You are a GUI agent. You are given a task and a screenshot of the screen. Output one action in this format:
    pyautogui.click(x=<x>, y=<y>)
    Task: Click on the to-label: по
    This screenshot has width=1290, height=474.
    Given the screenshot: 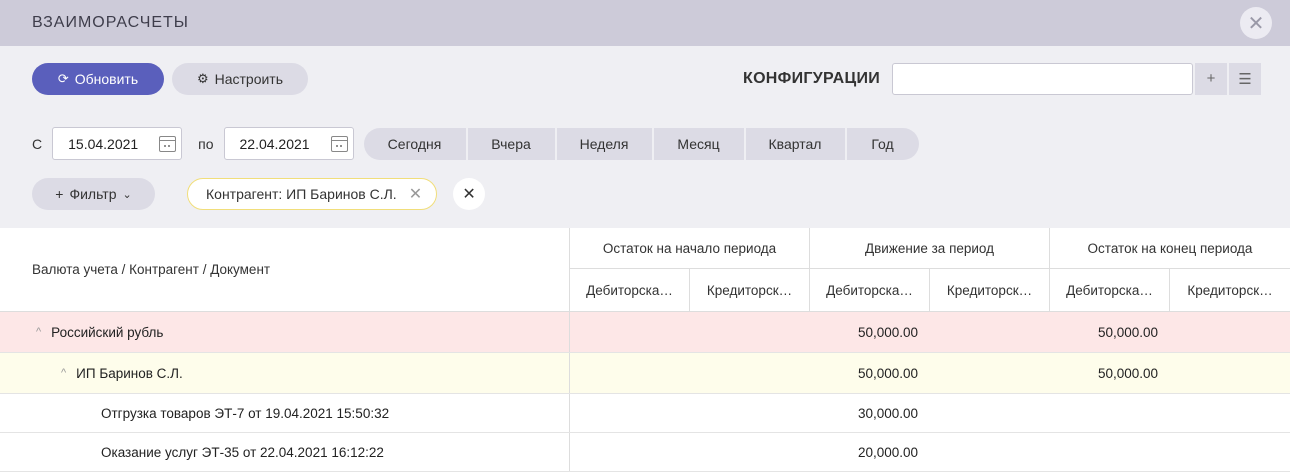 What is the action you would take?
    pyautogui.click(x=206, y=143)
    